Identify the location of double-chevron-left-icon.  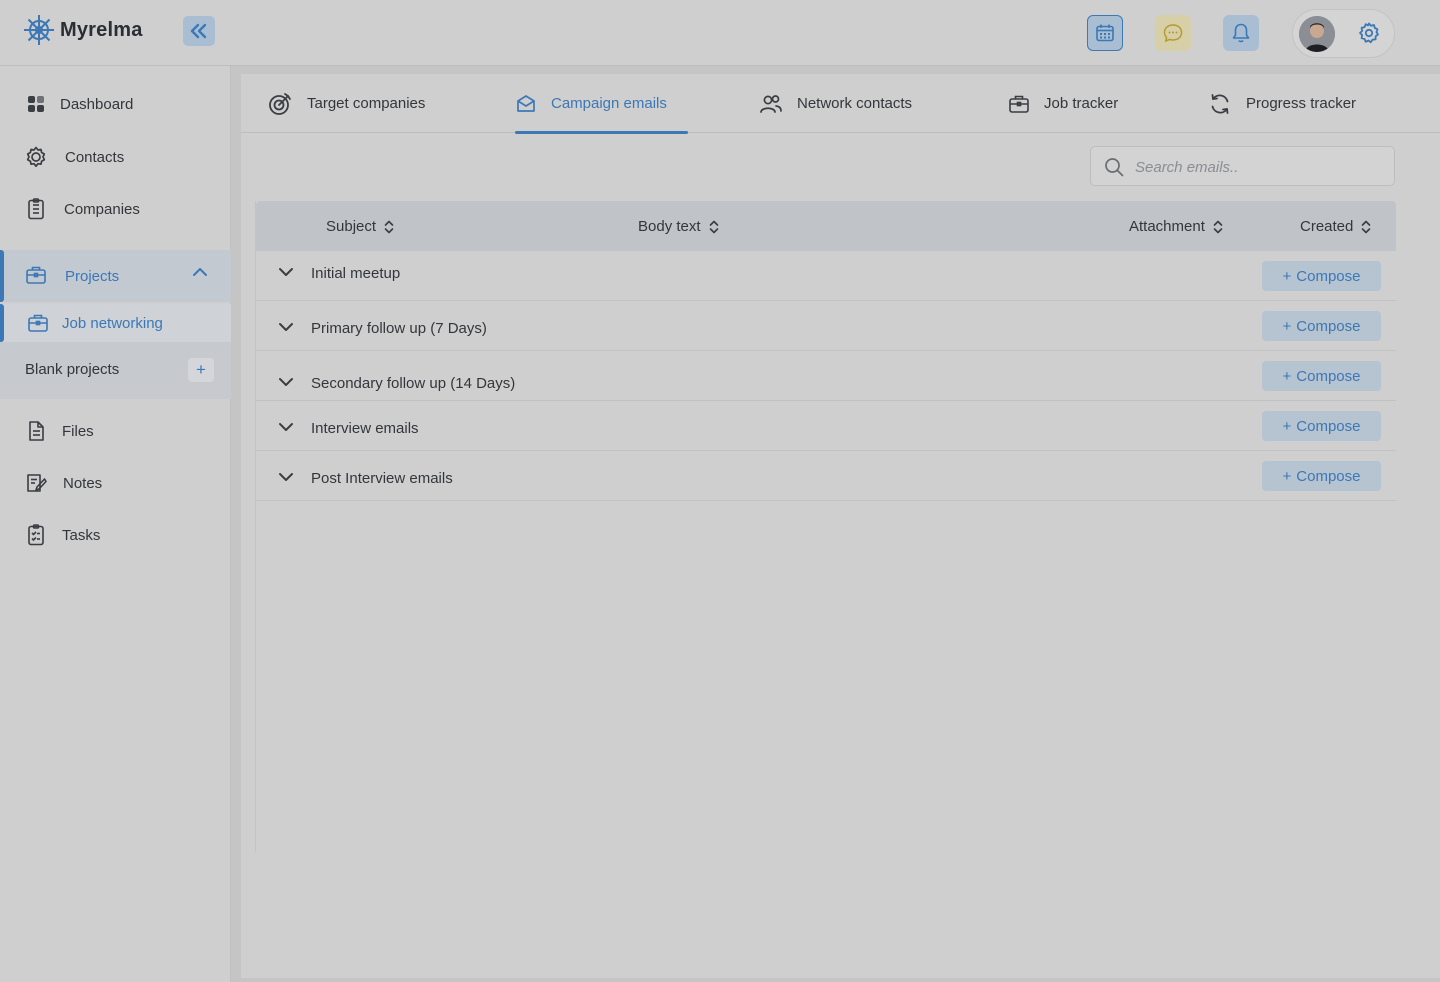
(198, 31).